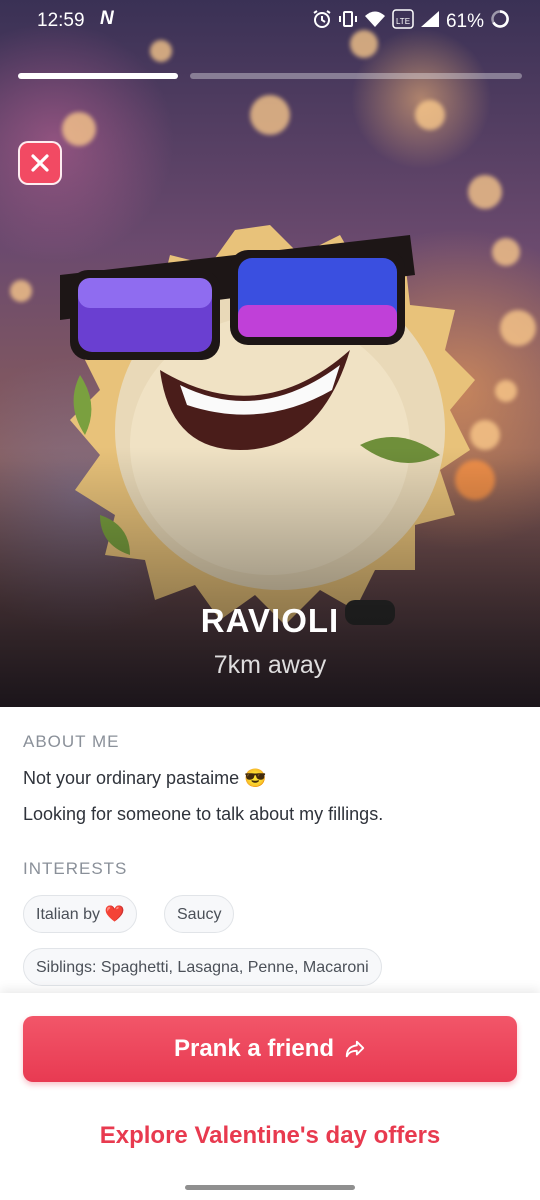 This screenshot has width=540, height=1200. I want to click on about-me-heading: ABOUT ME, so click(71, 741).